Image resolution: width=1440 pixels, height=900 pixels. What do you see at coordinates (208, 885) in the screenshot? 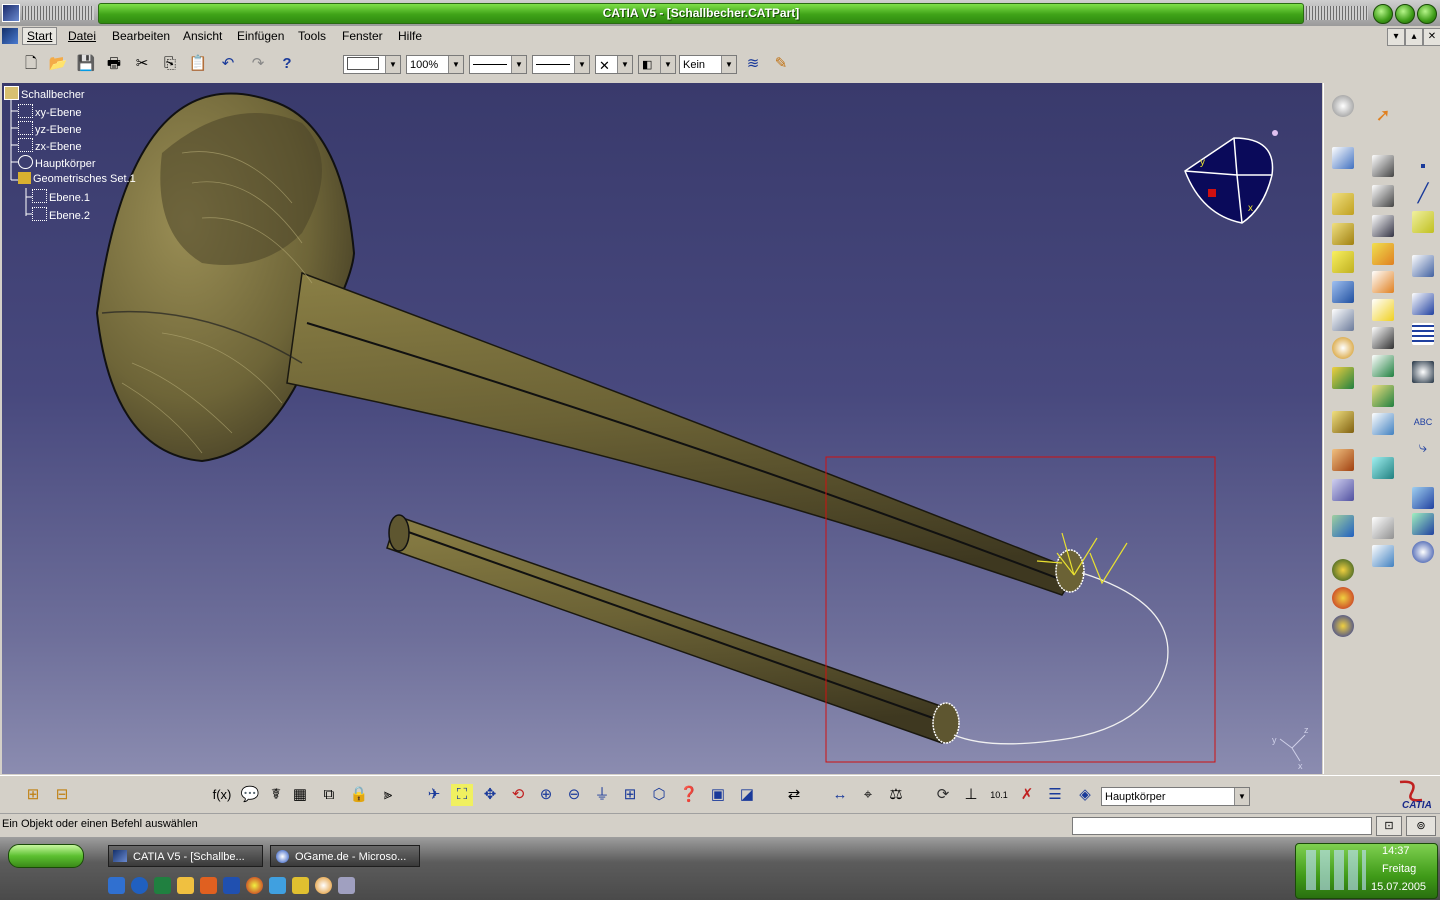
I see `quicklaunch-powerpoint-icon` at bounding box center [208, 885].